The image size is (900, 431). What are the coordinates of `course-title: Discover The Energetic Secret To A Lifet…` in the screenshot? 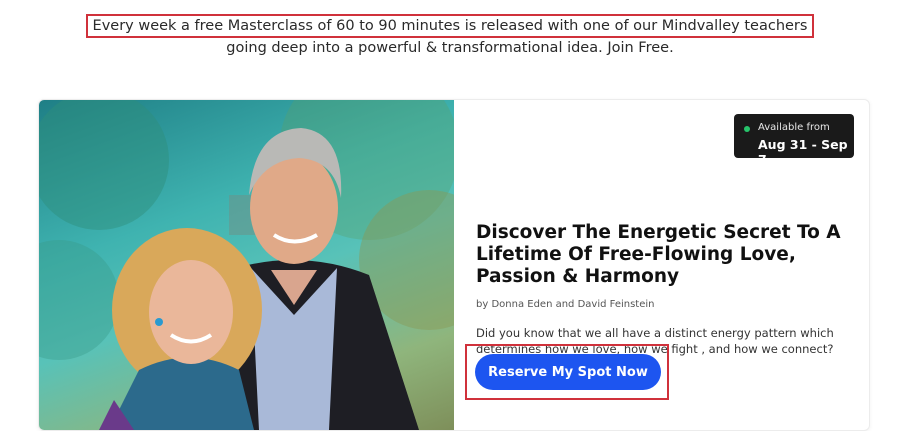 It's located at (658, 254).